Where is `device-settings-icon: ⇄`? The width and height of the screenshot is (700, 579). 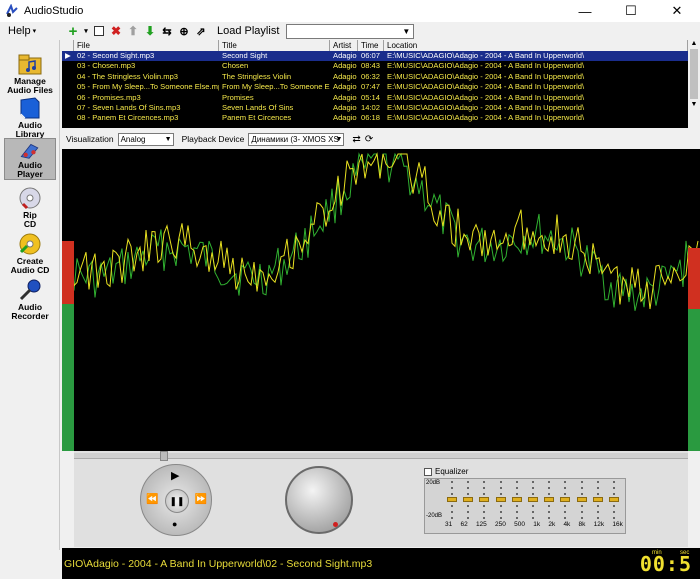
device-settings-icon: ⇄ is located at coordinates (356, 139).